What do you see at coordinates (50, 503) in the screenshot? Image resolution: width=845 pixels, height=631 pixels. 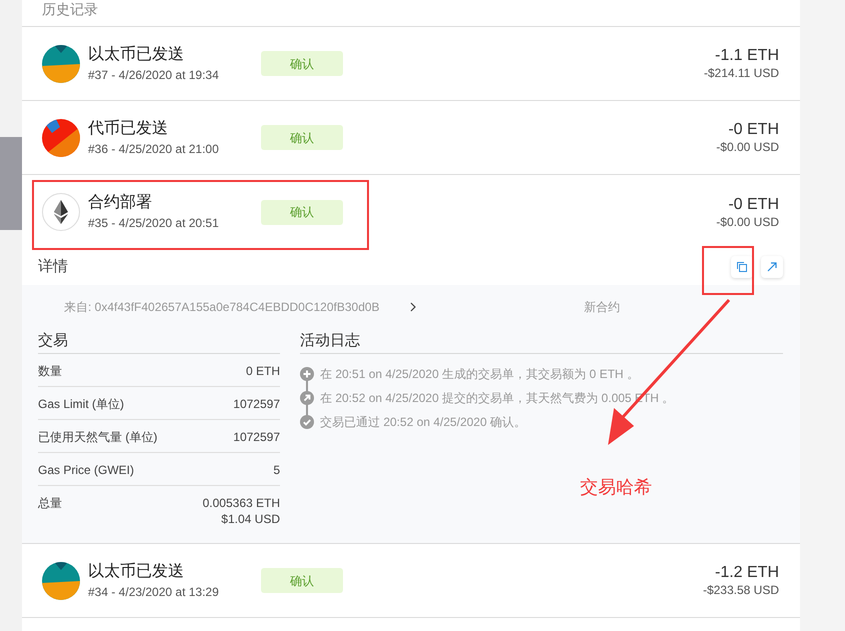 I see `detail-label: 总量` at bounding box center [50, 503].